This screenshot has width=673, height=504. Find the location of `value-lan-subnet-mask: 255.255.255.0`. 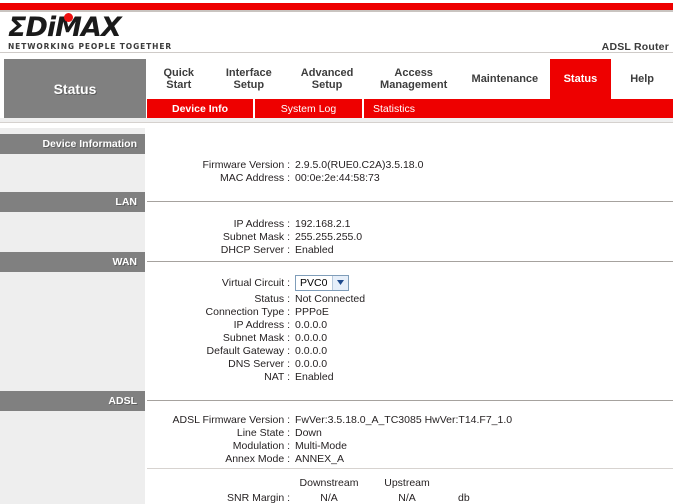

value-lan-subnet-mask: 255.255.255.0 is located at coordinates (329, 236).